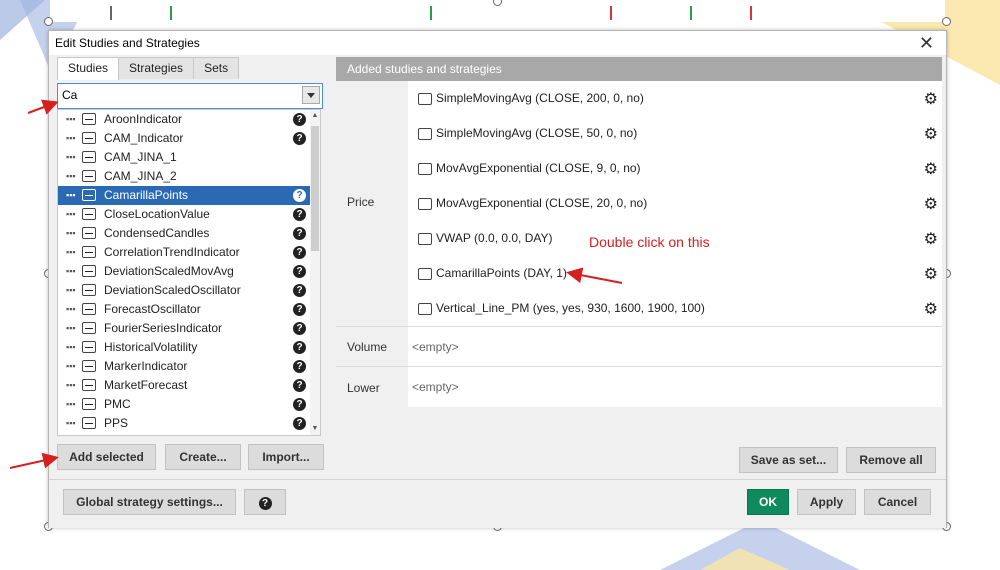 The image size is (1000, 570). Describe the element at coordinates (315, 116) in the screenshot. I see `scroll-up-icon: ▲` at that location.